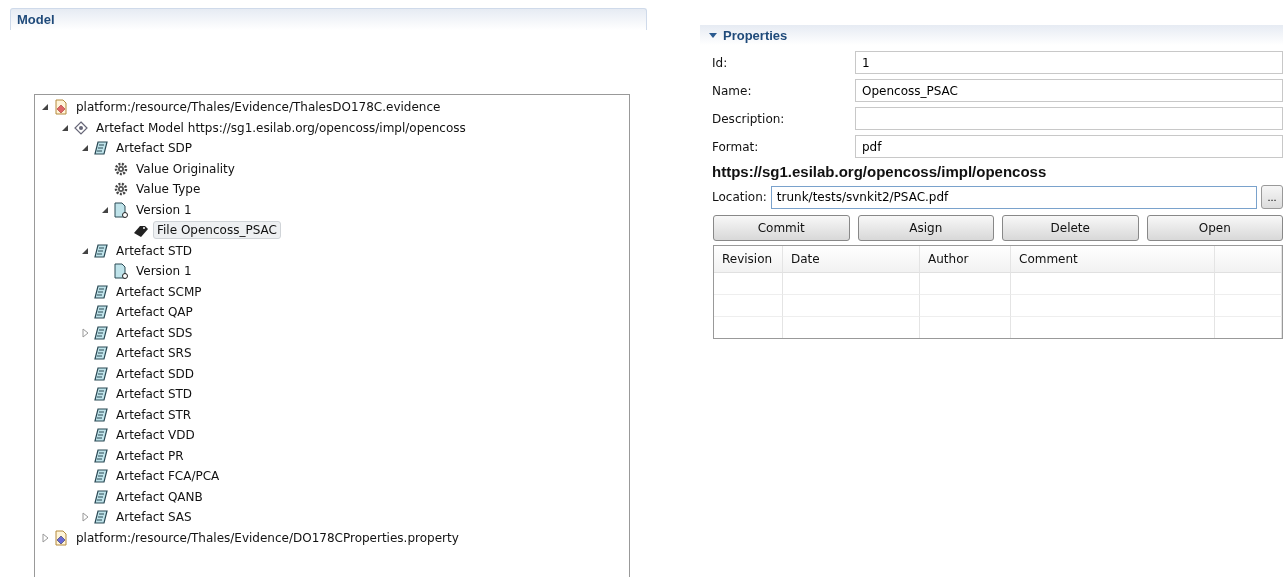 The width and height of the screenshot is (1287, 577). What do you see at coordinates (1013, 197) in the screenshot?
I see `input-field: trunk/tests/svnkit2/PSAC.pdf` at bounding box center [1013, 197].